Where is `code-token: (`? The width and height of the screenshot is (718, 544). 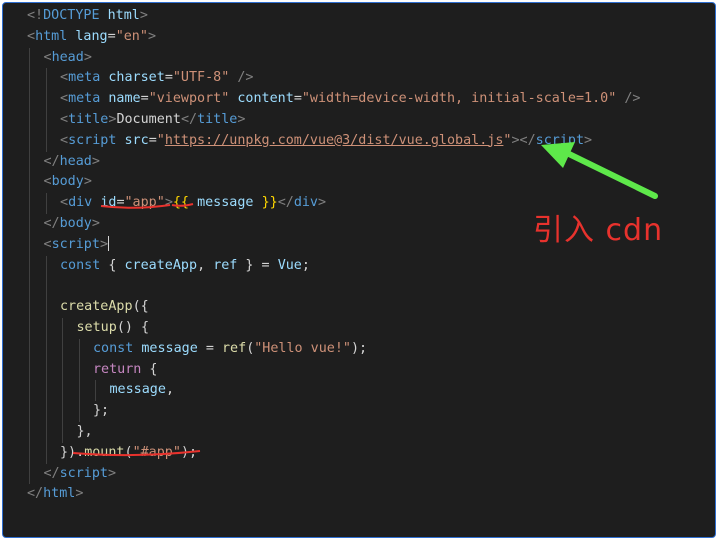 code-token: ( is located at coordinates (128, 452).